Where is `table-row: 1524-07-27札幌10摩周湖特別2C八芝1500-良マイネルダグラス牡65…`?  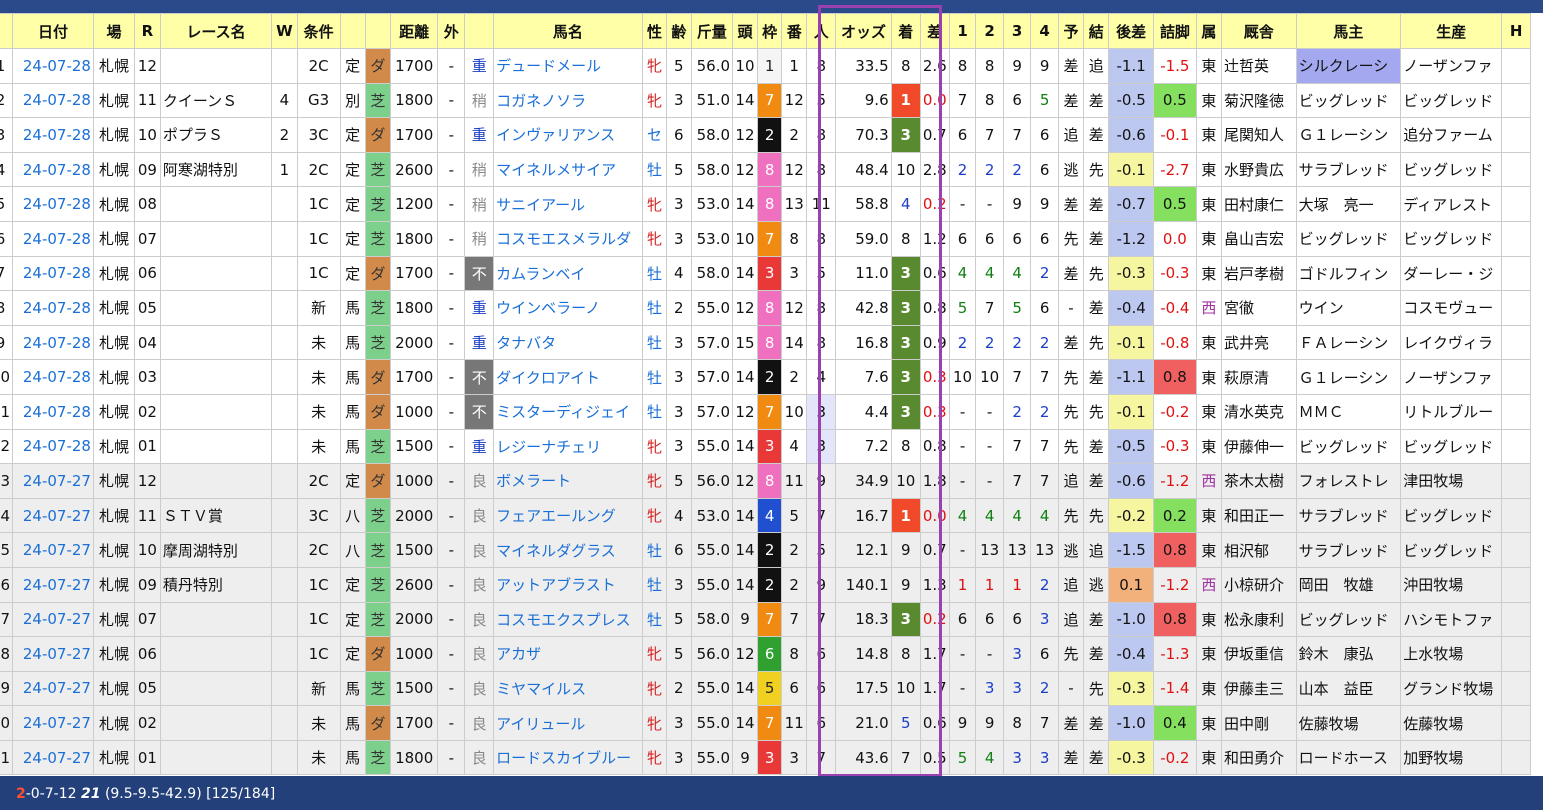
table-row: 1524-07-27札幌10摩周湖特別2C八芝1500-良マイネルダグラス牡65… is located at coordinates (765, 550).